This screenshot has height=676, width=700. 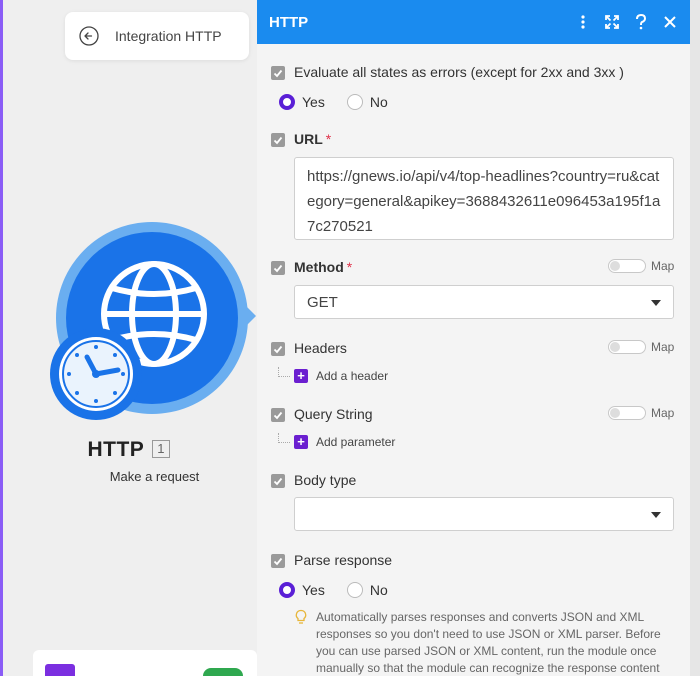 I want to click on body-type-checkbox, so click(x=278, y=481).